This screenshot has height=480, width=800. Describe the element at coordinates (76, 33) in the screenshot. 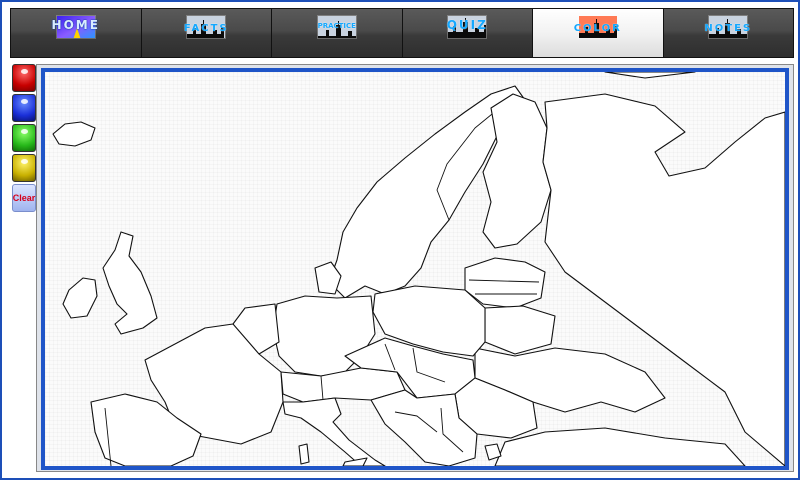

I see `tab-home: HOME` at that location.